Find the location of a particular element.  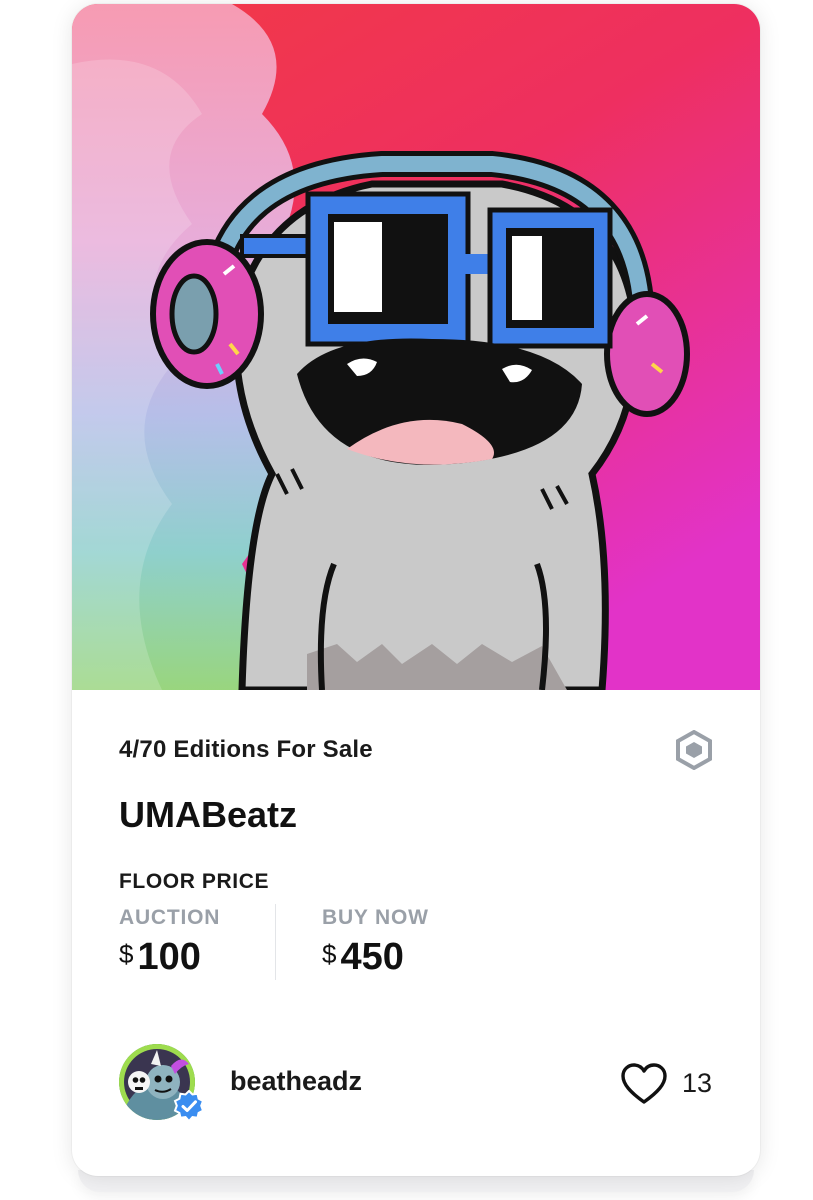

creator-name: beatheadz is located at coordinates (296, 1081).